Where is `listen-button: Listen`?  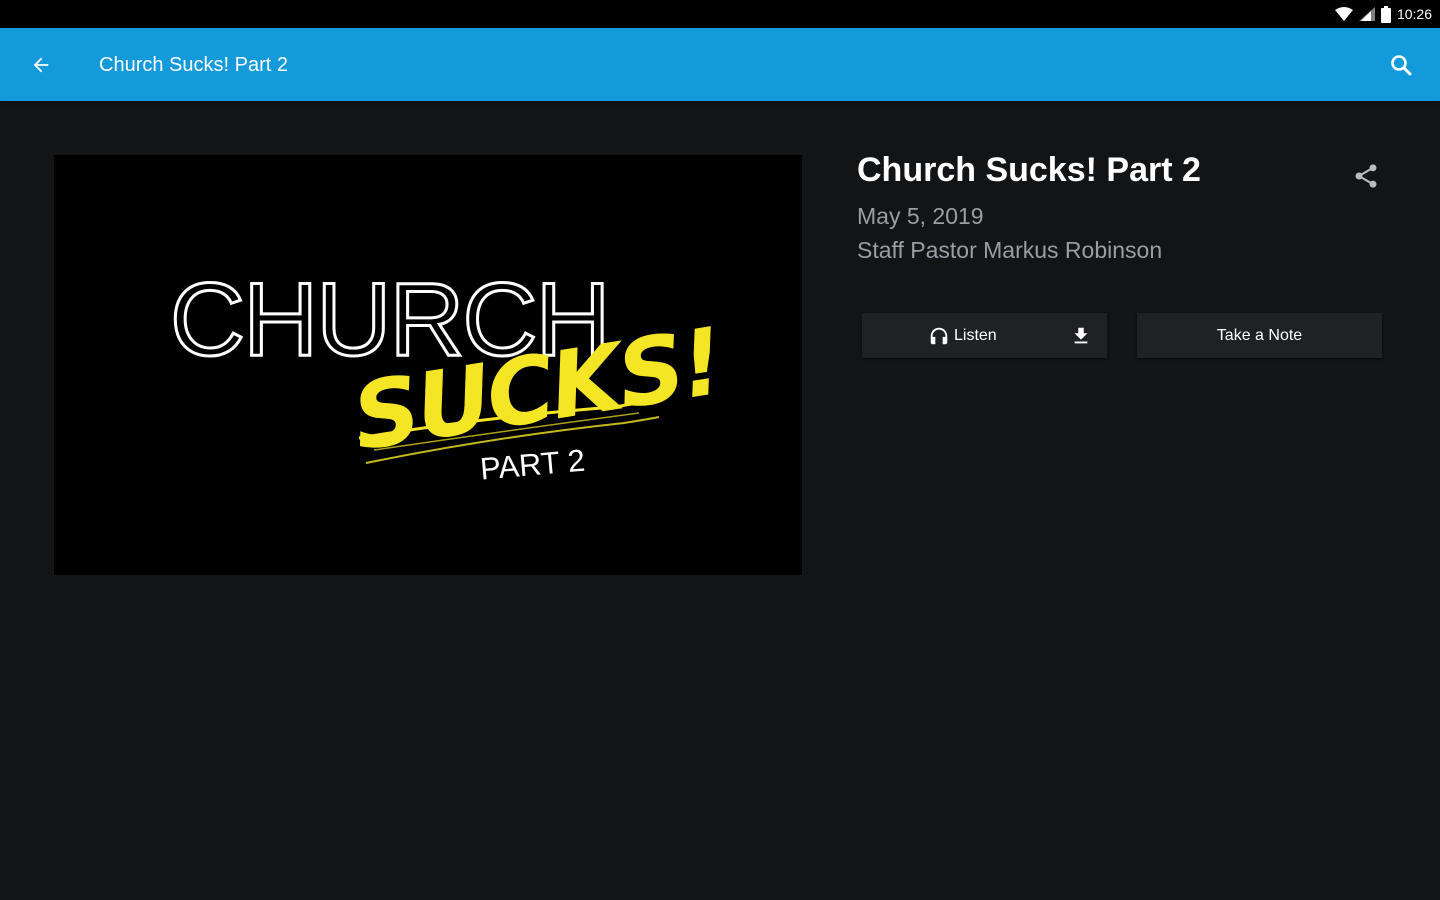 listen-button: Listen is located at coordinates (984, 335).